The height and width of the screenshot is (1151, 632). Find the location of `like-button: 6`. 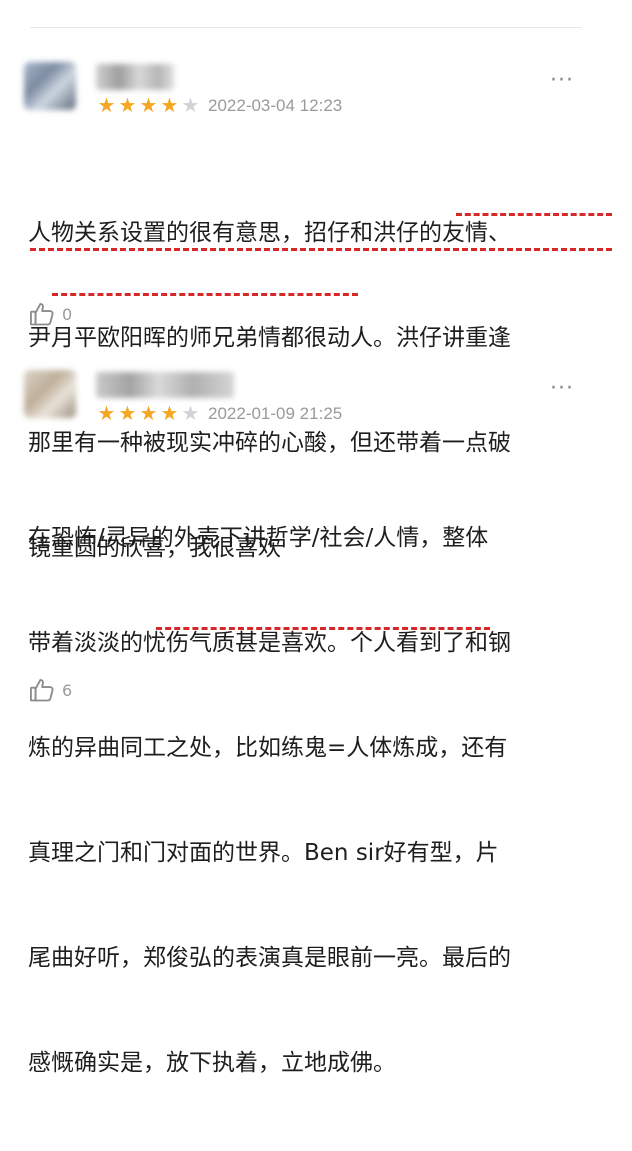

like-button: 6 is located at coordinates (50, 690).